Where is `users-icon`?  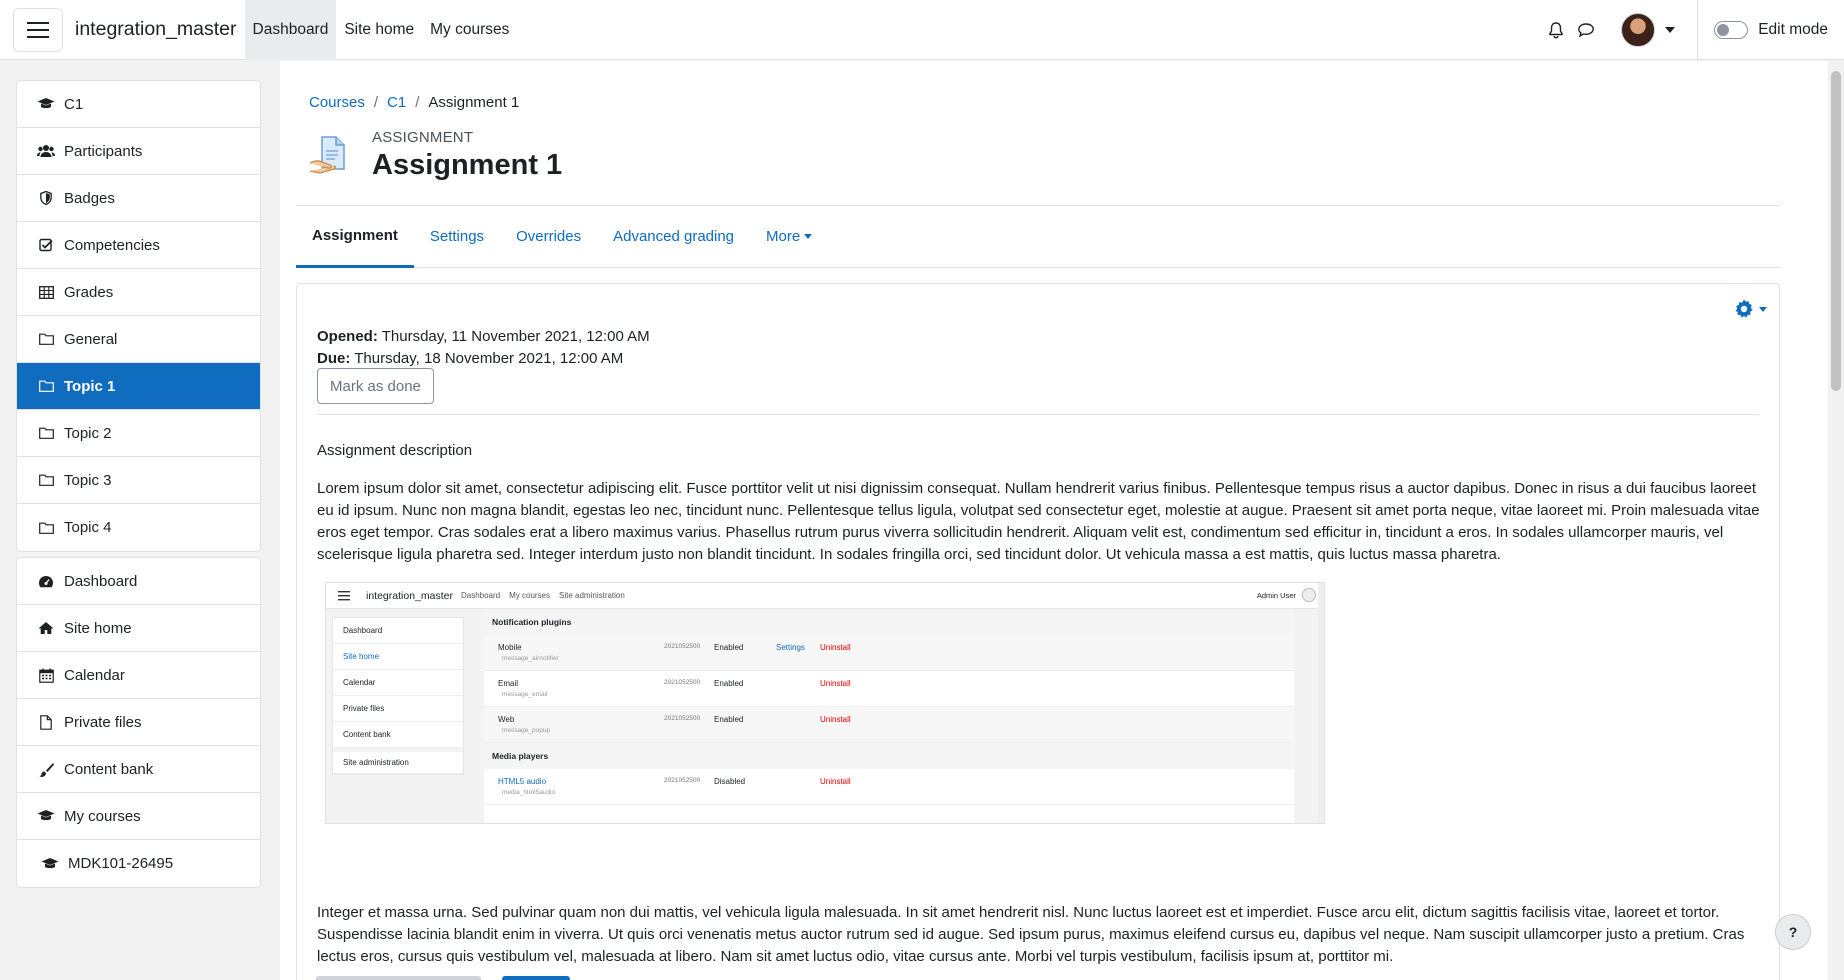
users-icon is located at coordinates (46, 151).